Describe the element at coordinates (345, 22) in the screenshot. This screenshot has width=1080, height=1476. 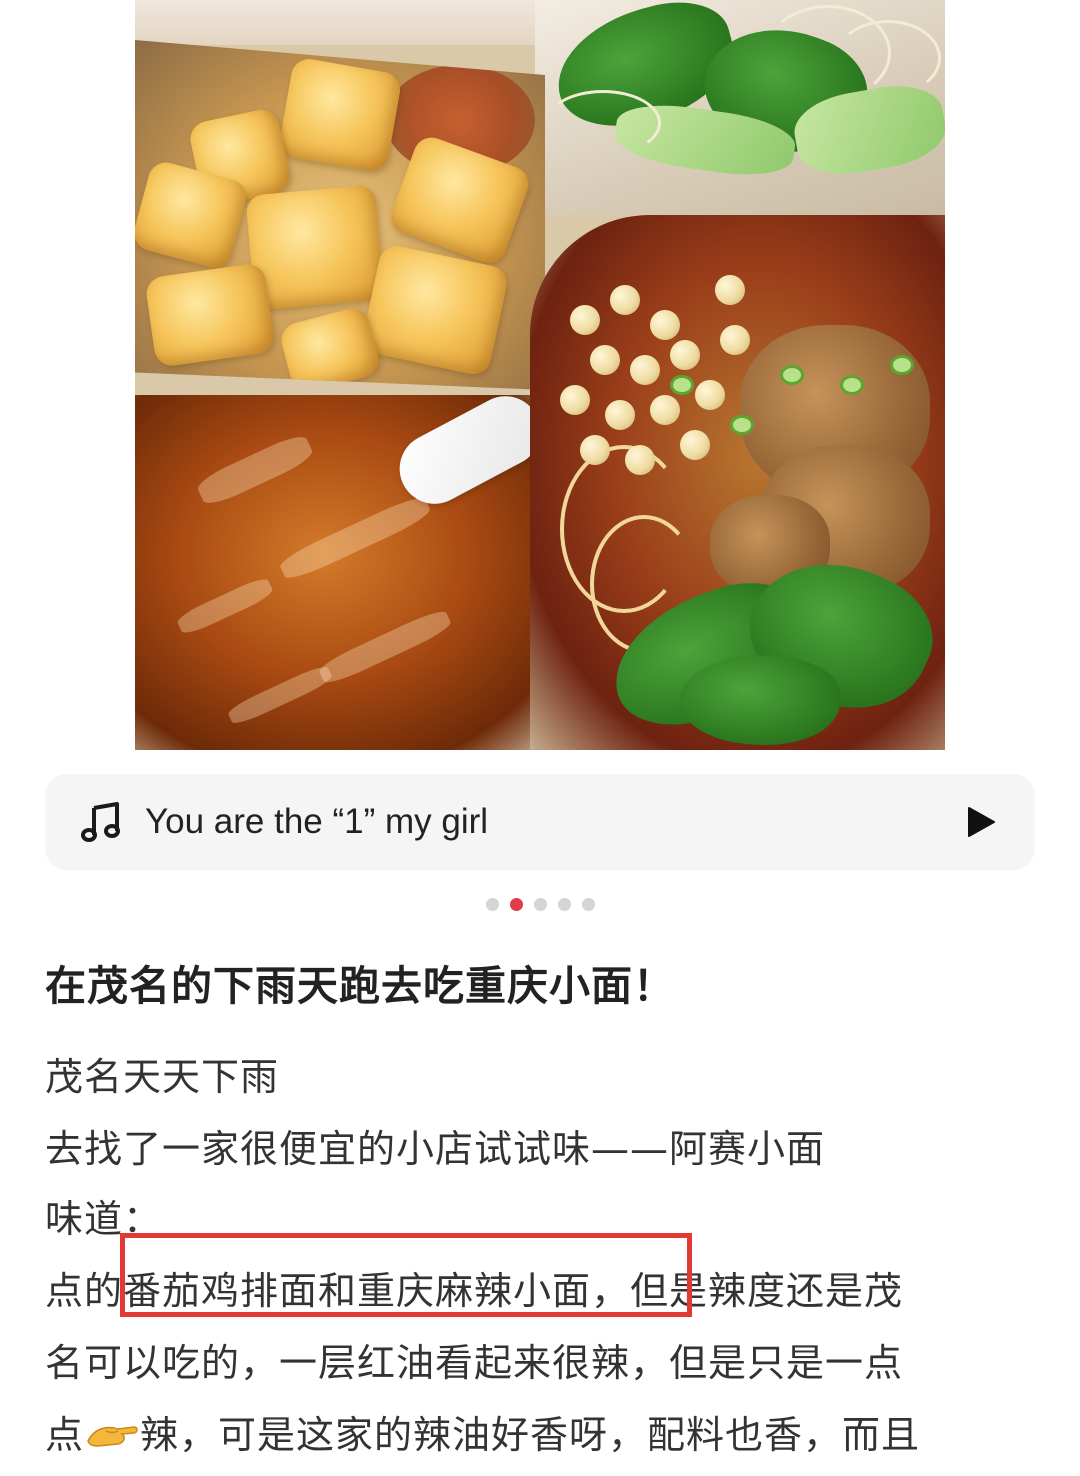
I see `noodle-bowl-top-image` at that location.